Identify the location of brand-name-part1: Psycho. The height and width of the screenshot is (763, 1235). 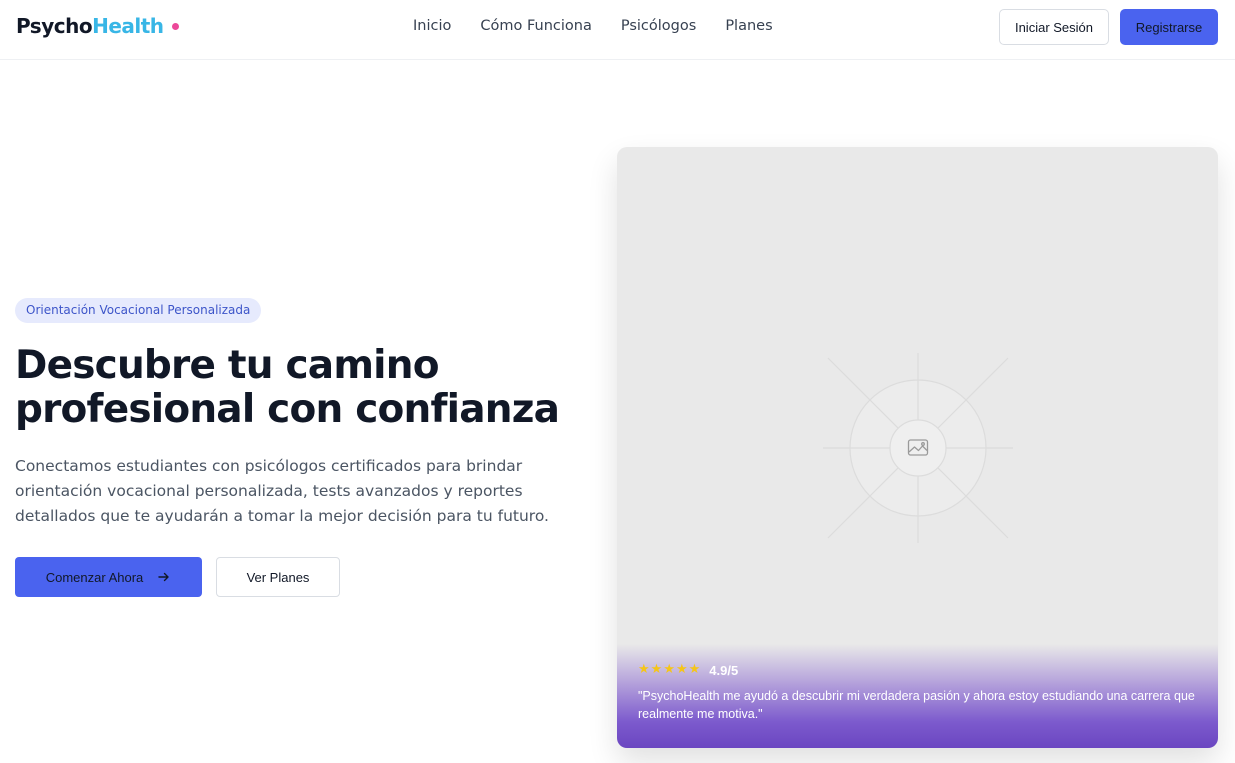
(54, 26).